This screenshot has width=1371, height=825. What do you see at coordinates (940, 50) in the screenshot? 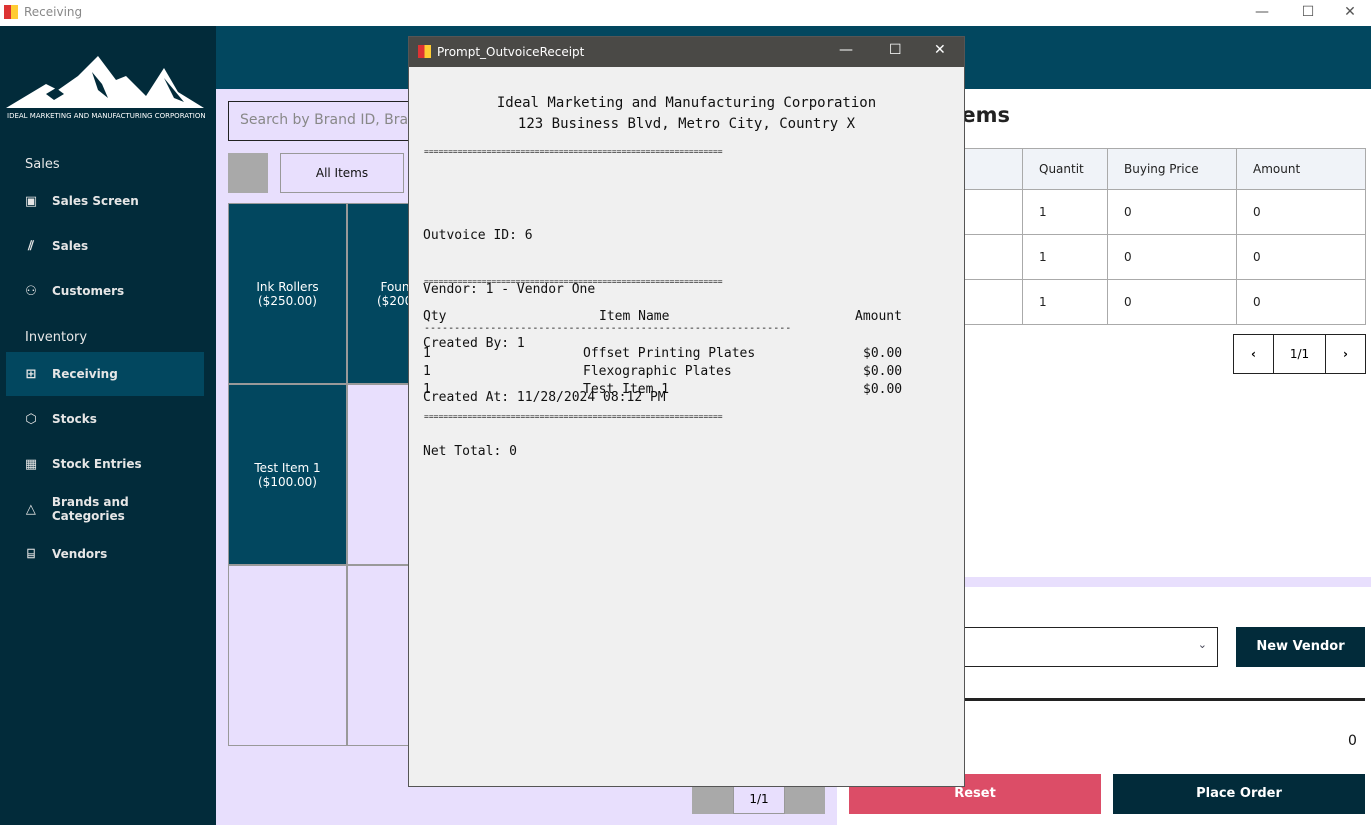
I see `dialog-close-button: ✕` at bounding box center [940, 50].